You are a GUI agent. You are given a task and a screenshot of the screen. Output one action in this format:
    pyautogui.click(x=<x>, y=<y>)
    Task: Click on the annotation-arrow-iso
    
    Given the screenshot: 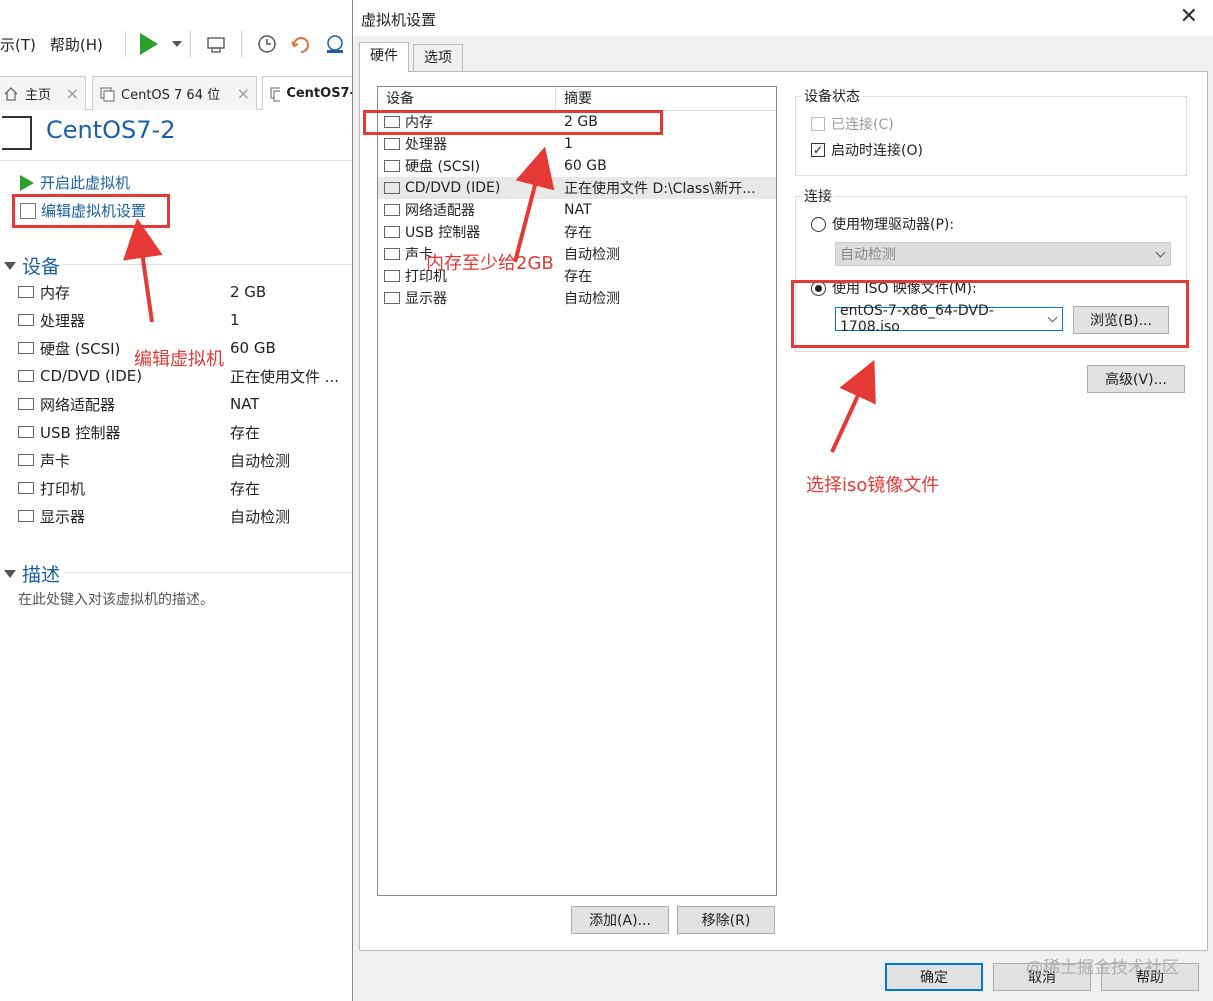 What is the action you would take?
    pyautogui.click(x=853, y=406)
    